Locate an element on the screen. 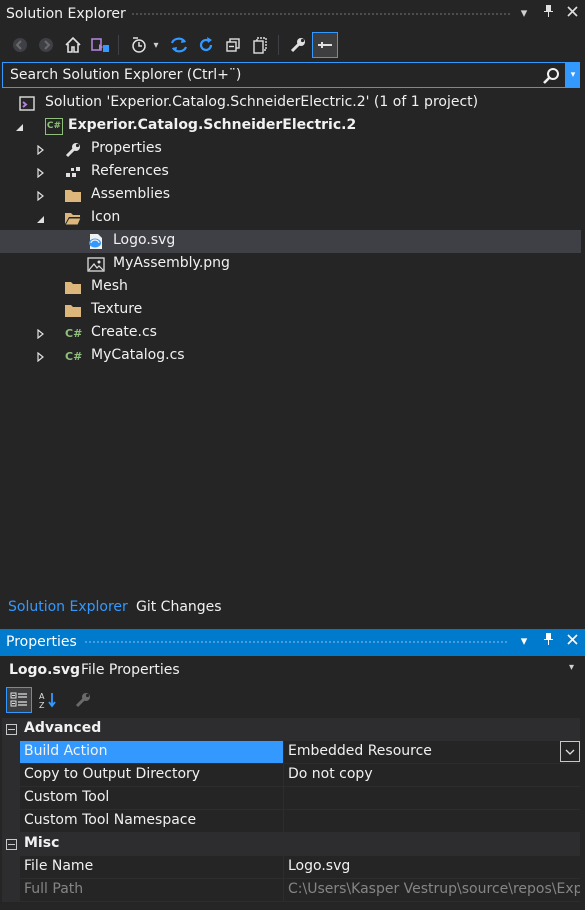  properties-wrench-button is located at coordinates (298, 45).